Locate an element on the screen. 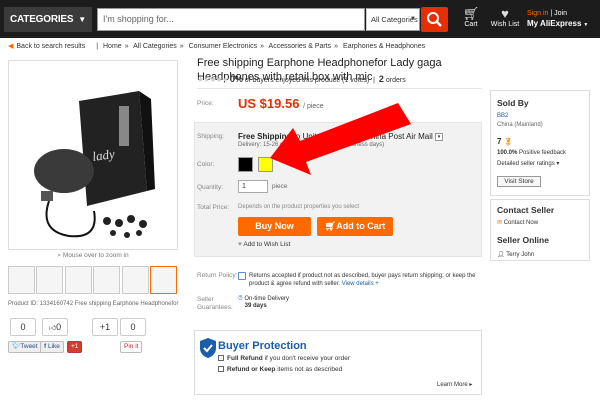 Image resolution: width=600 pixels, height=400 pixels. category-select: All Categories ▼ is located at coordinates (393, 19).